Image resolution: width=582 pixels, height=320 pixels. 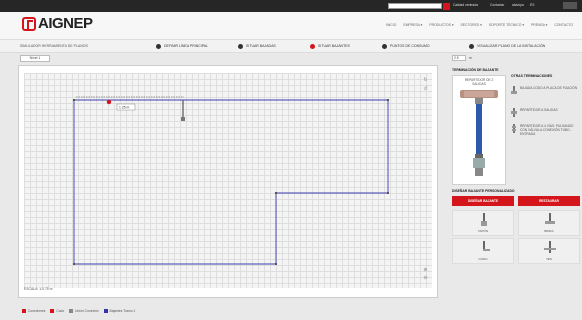 I want to click on option-repartidor-salidas: REPARTIDOR A SALIDAS, so click(x=545, y=112).